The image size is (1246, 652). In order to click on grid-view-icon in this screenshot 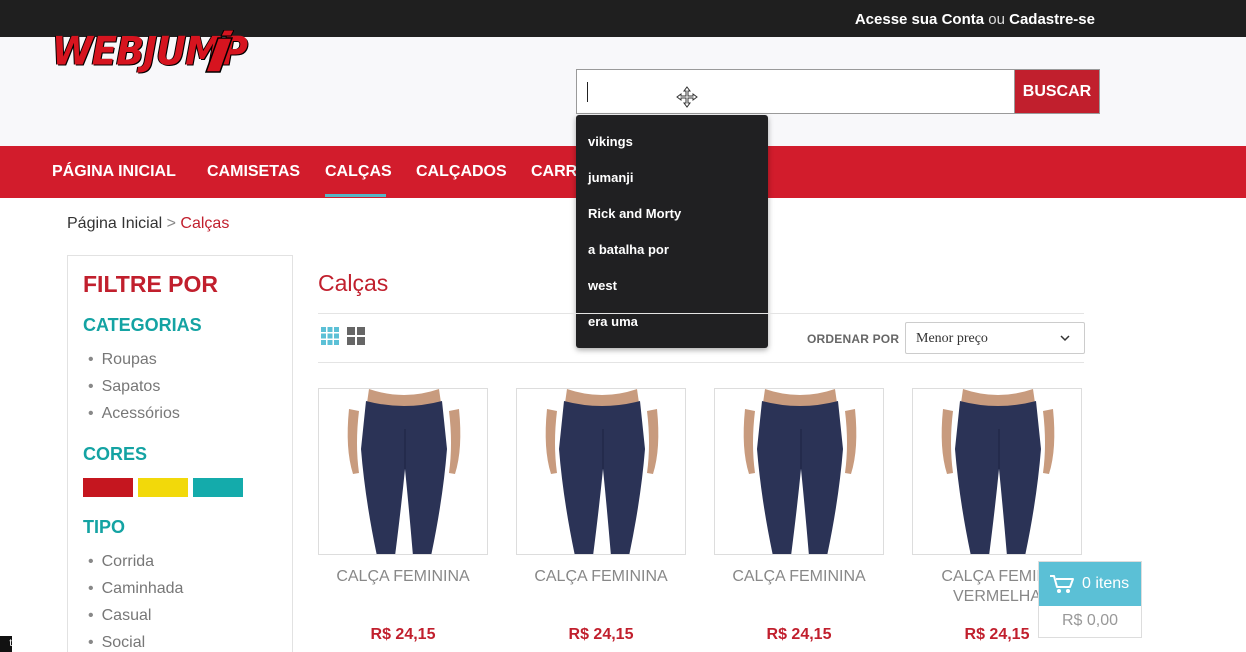, I will do `click(330, 336)`.